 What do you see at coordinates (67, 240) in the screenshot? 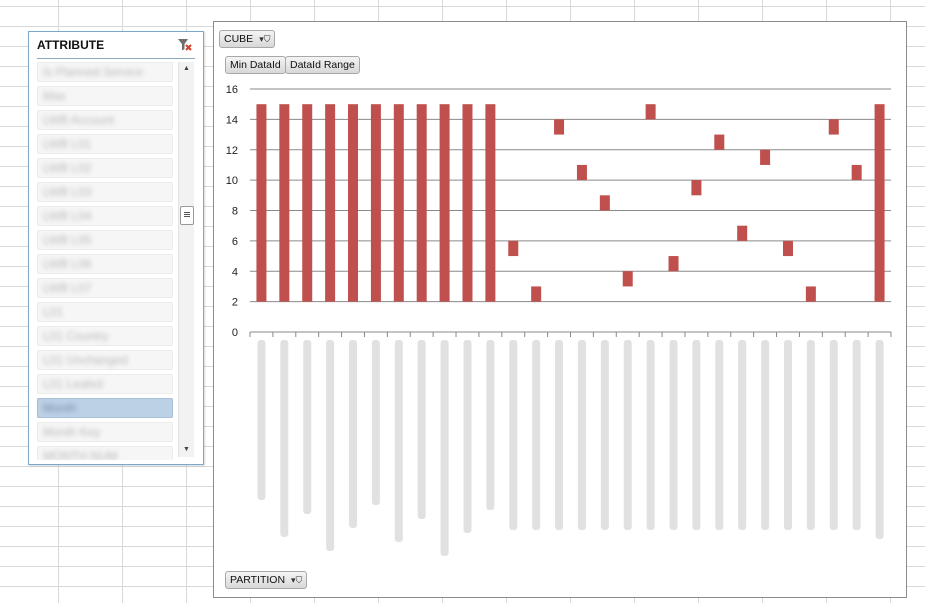
I see `slicer-item-label: LWB L05` at bounding box center [67, 240].